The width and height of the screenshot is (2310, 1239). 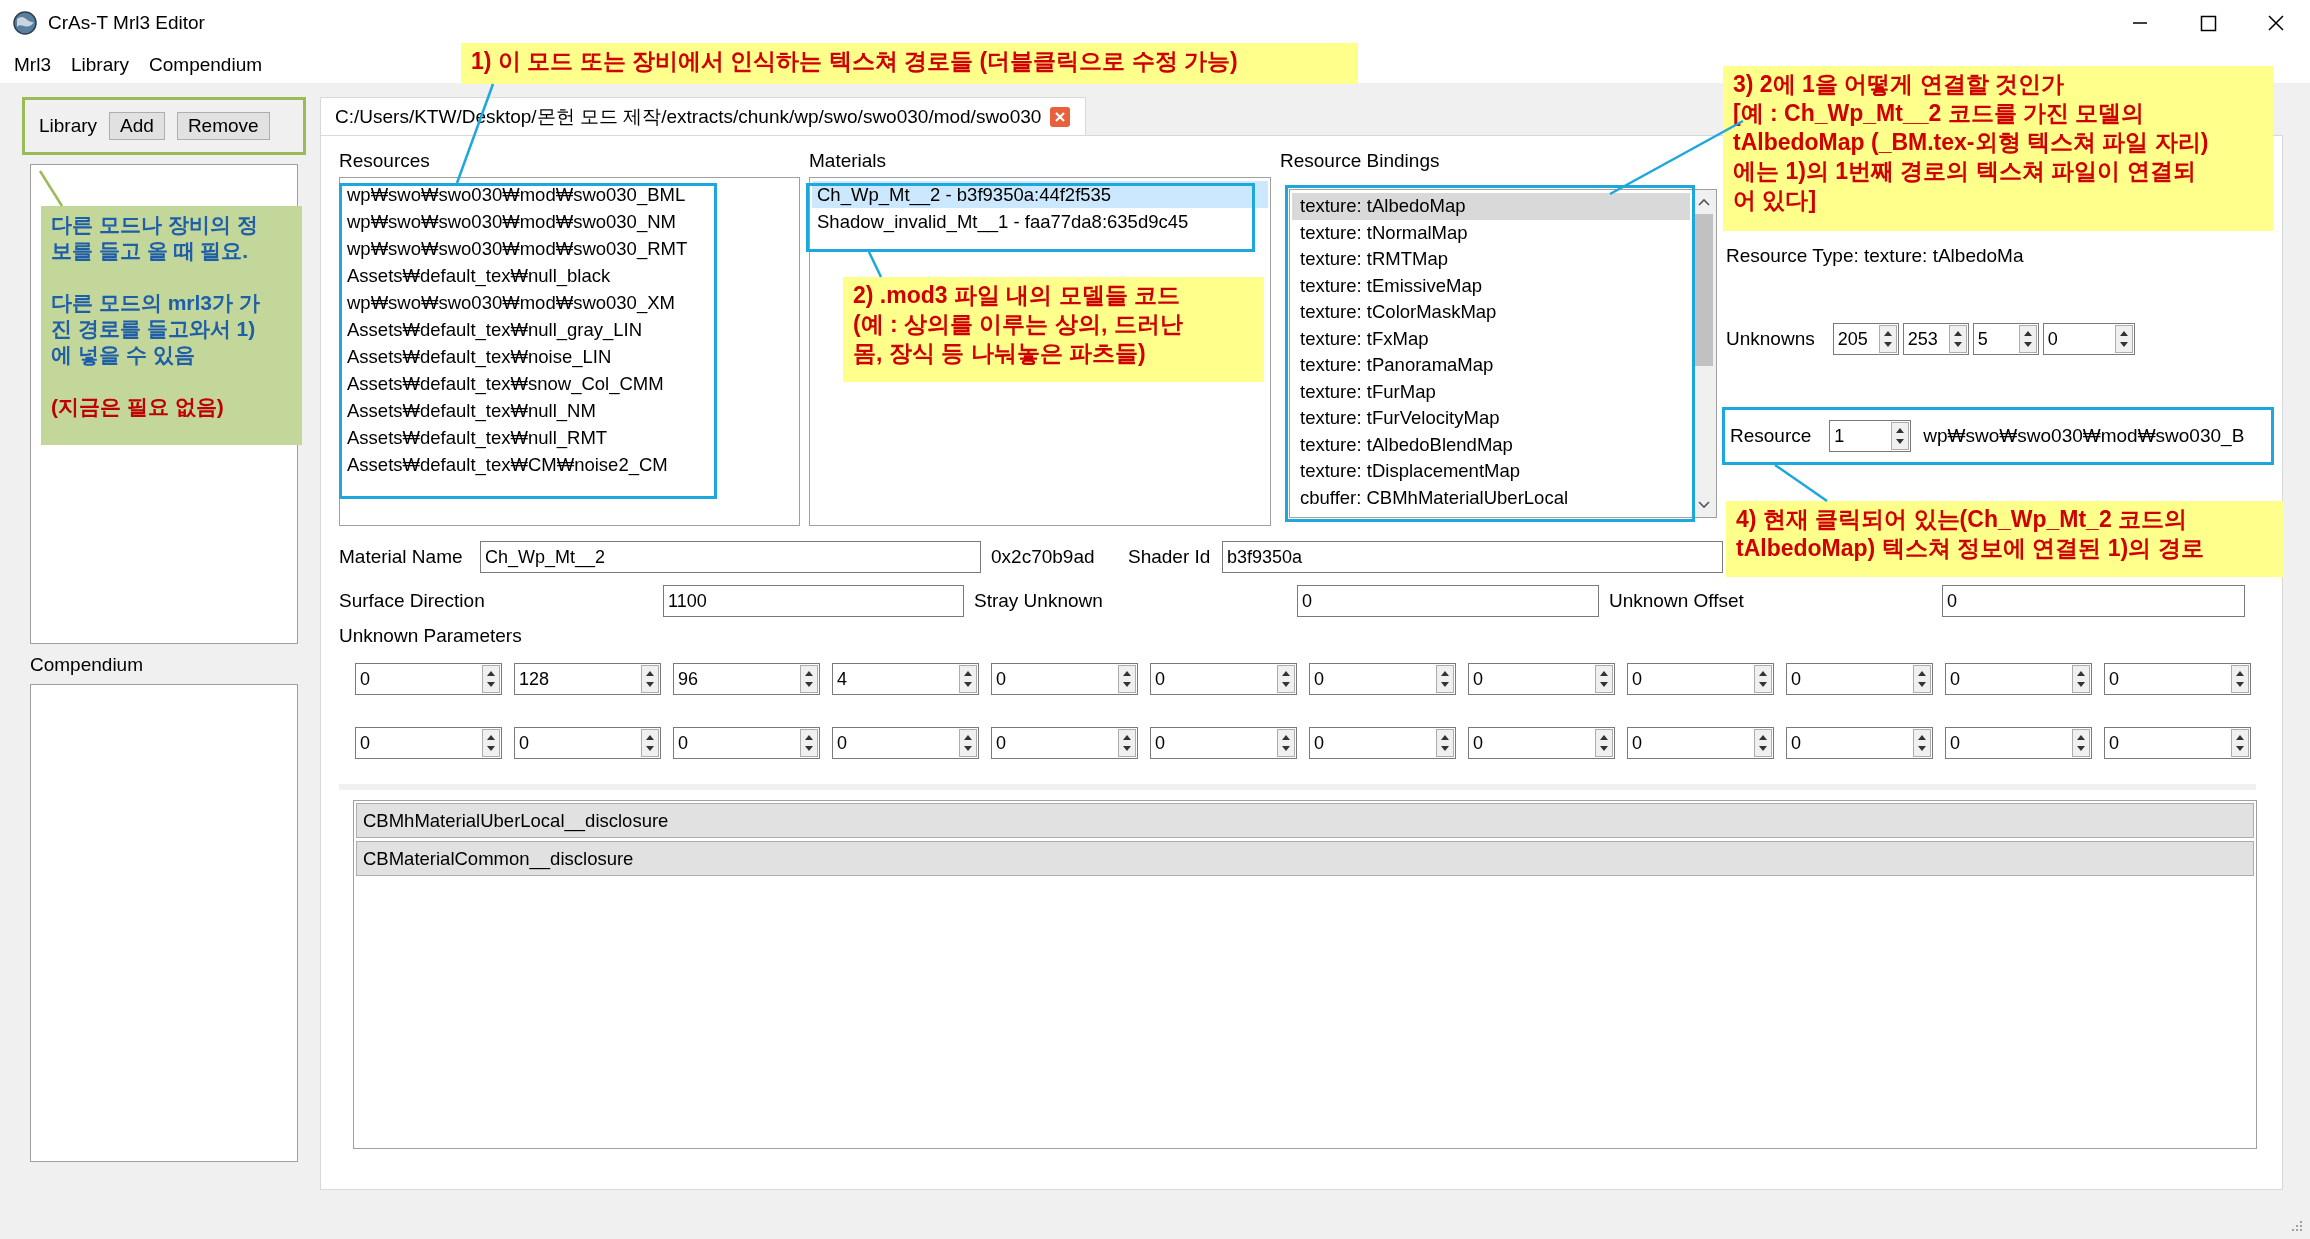 What do you see at coordinates (206, 64) in the screenshot?
I see `menu-item: Compendium` at bounding box center [206, 64].